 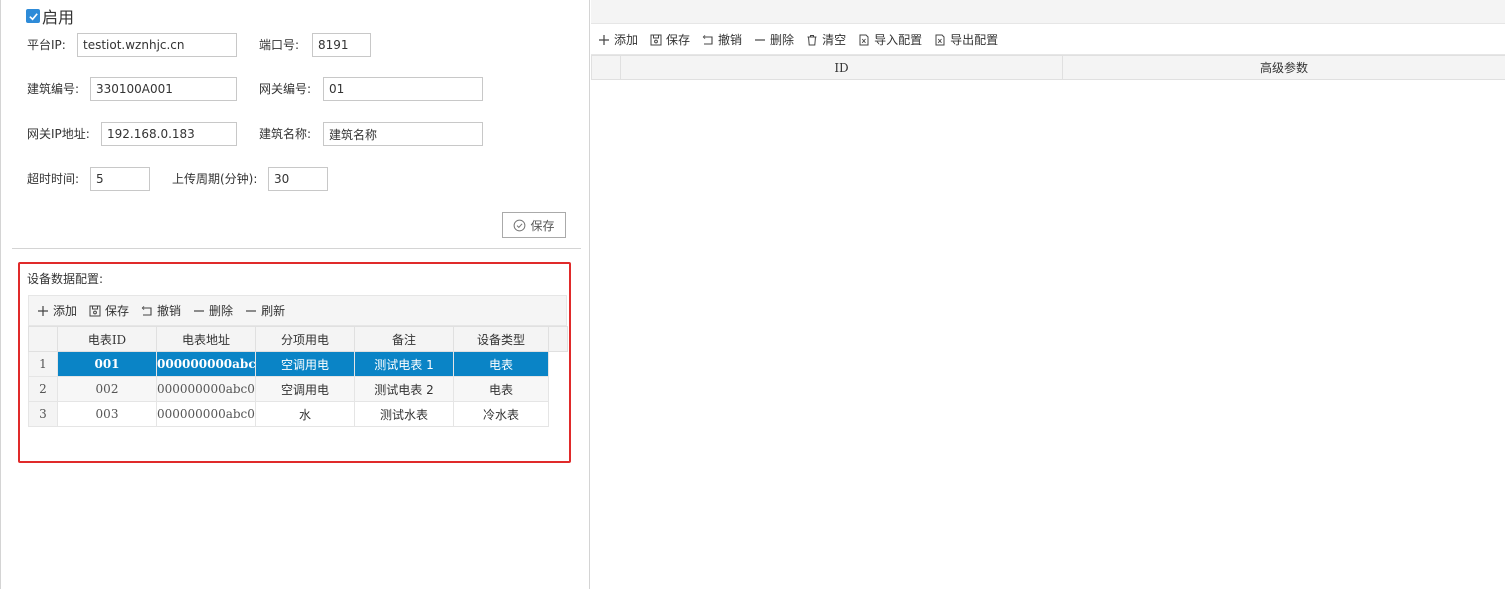 What do you see at coordinates (58, 17) in the screenshot?
I see `enable-label: 启用` at bounding box center [58, 17].